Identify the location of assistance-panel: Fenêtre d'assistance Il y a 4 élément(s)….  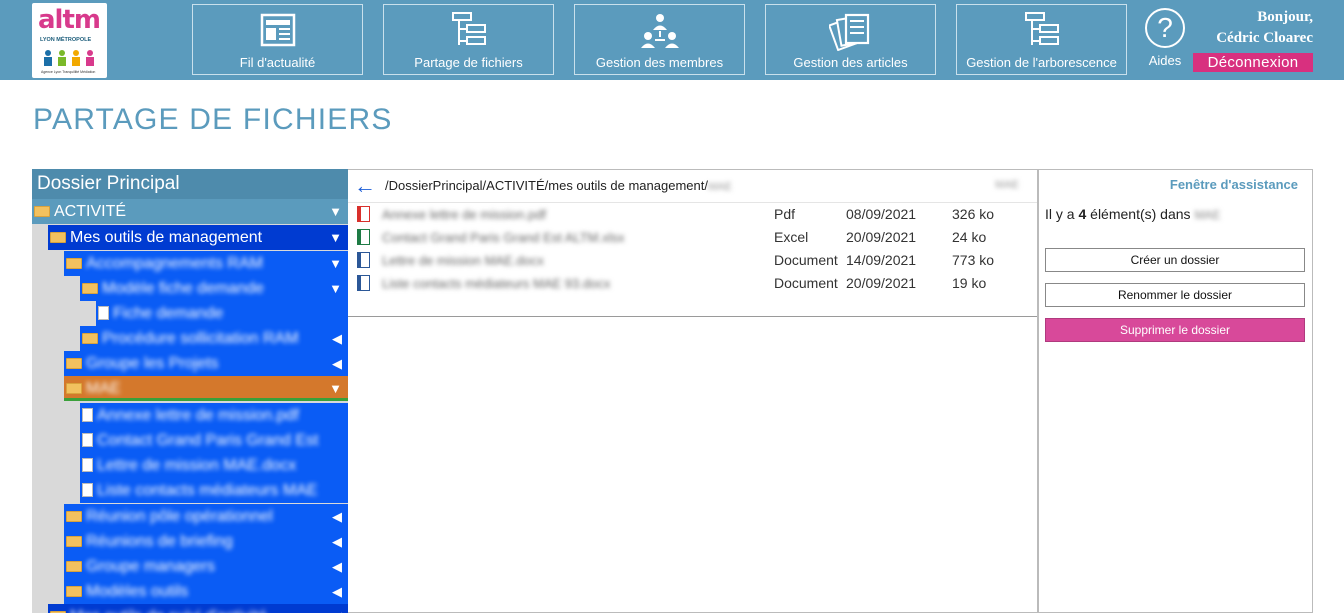
(1175, 391).